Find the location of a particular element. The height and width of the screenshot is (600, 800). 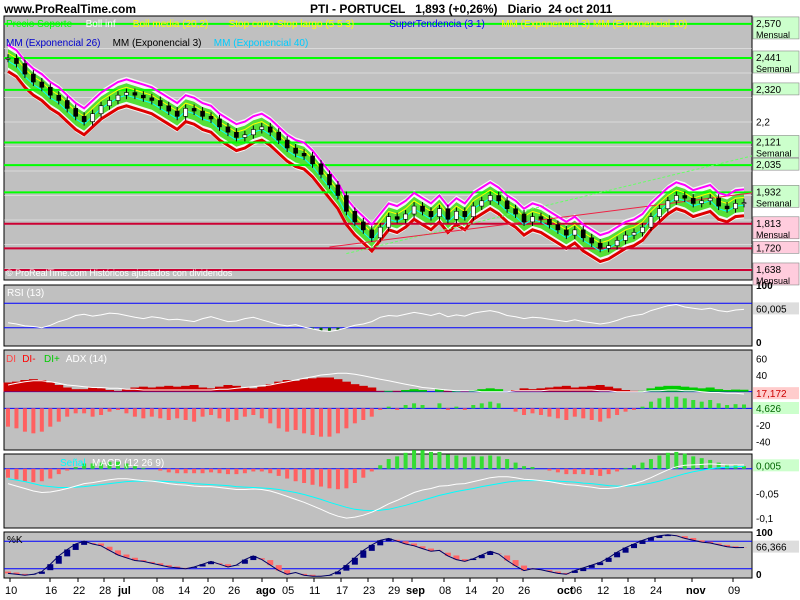

macd-value: 0,005 is located at coordinates (768, 466).